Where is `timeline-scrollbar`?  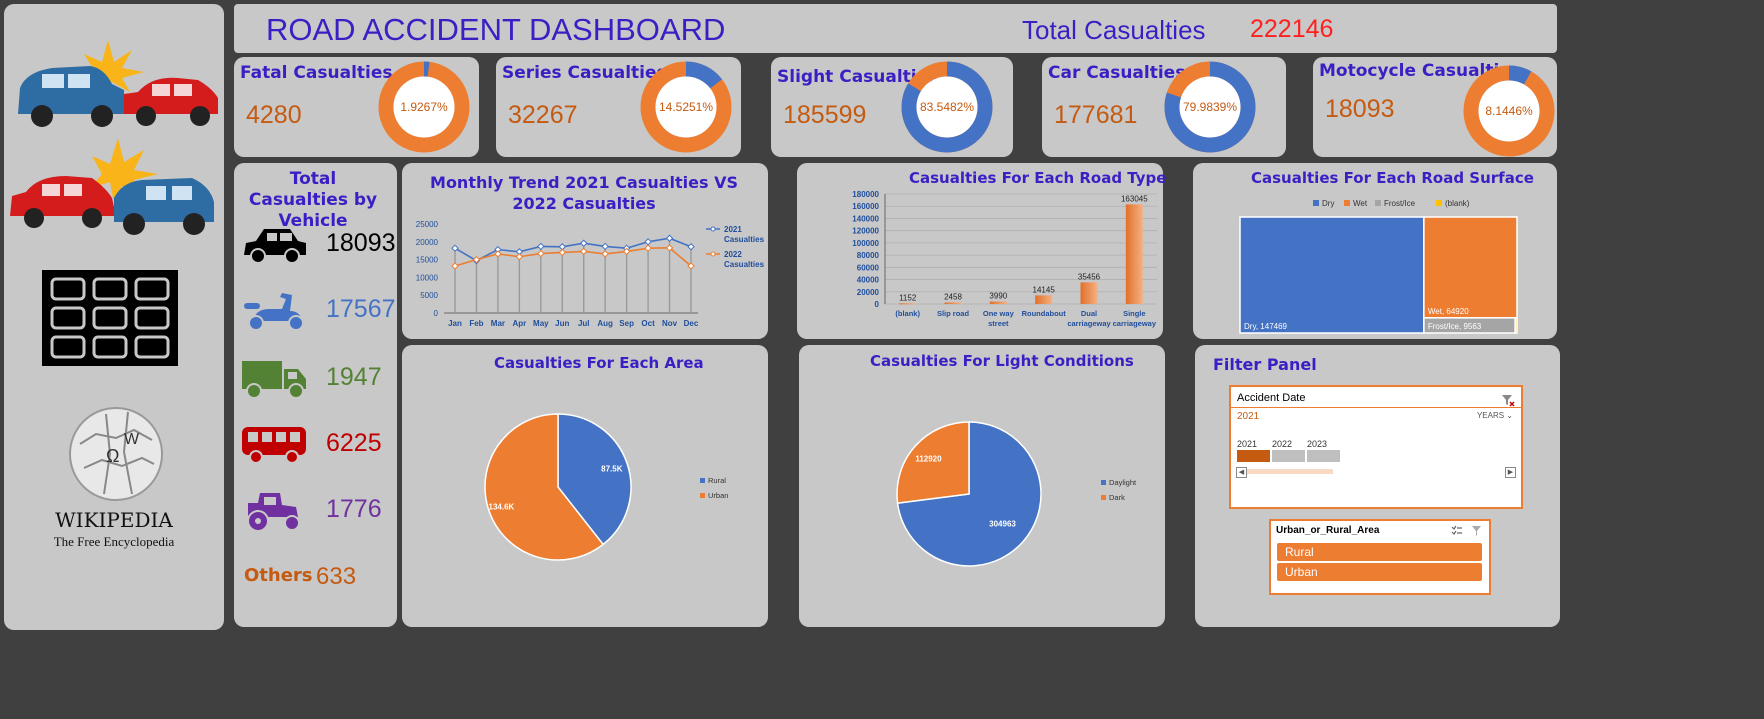
timeline-scrollbar is located at coordinates (1290, 471).